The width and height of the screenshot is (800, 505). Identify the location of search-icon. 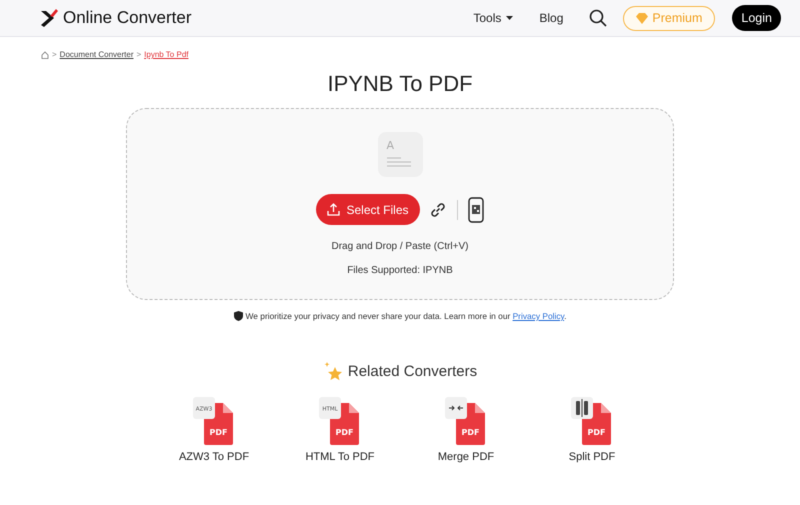
(598, 18).